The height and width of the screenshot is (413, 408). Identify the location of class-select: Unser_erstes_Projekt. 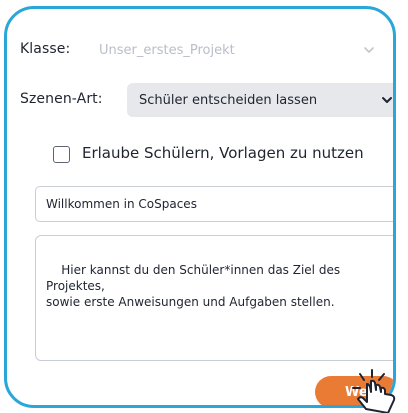
(236, 50).